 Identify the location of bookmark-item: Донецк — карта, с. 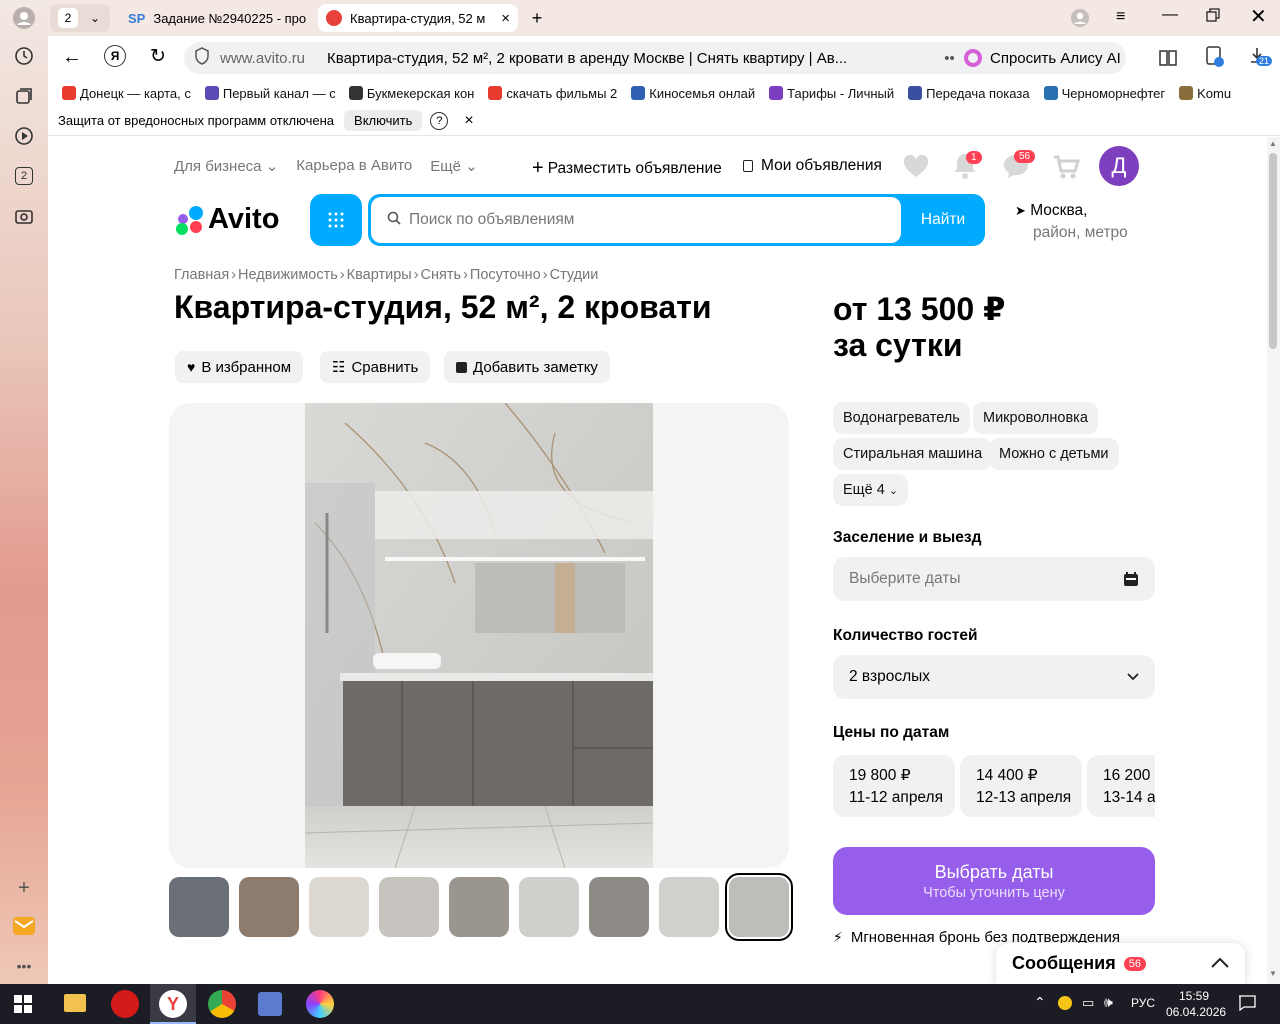
(126, 93).